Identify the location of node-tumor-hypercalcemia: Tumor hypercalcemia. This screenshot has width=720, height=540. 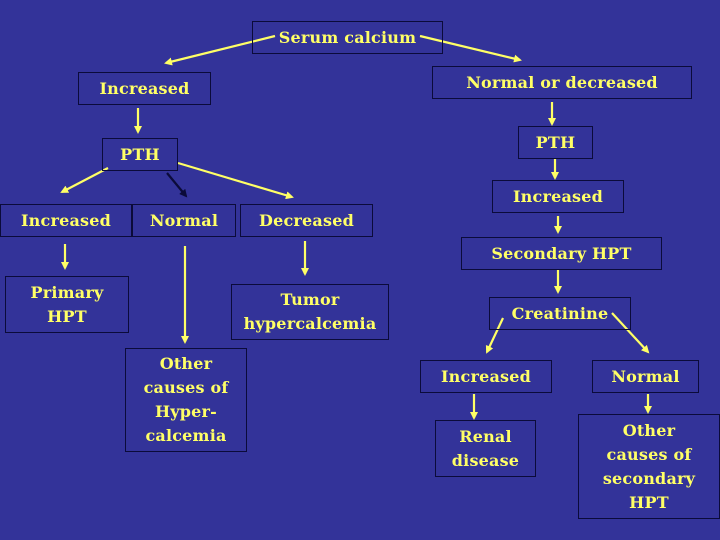
(310, 312).